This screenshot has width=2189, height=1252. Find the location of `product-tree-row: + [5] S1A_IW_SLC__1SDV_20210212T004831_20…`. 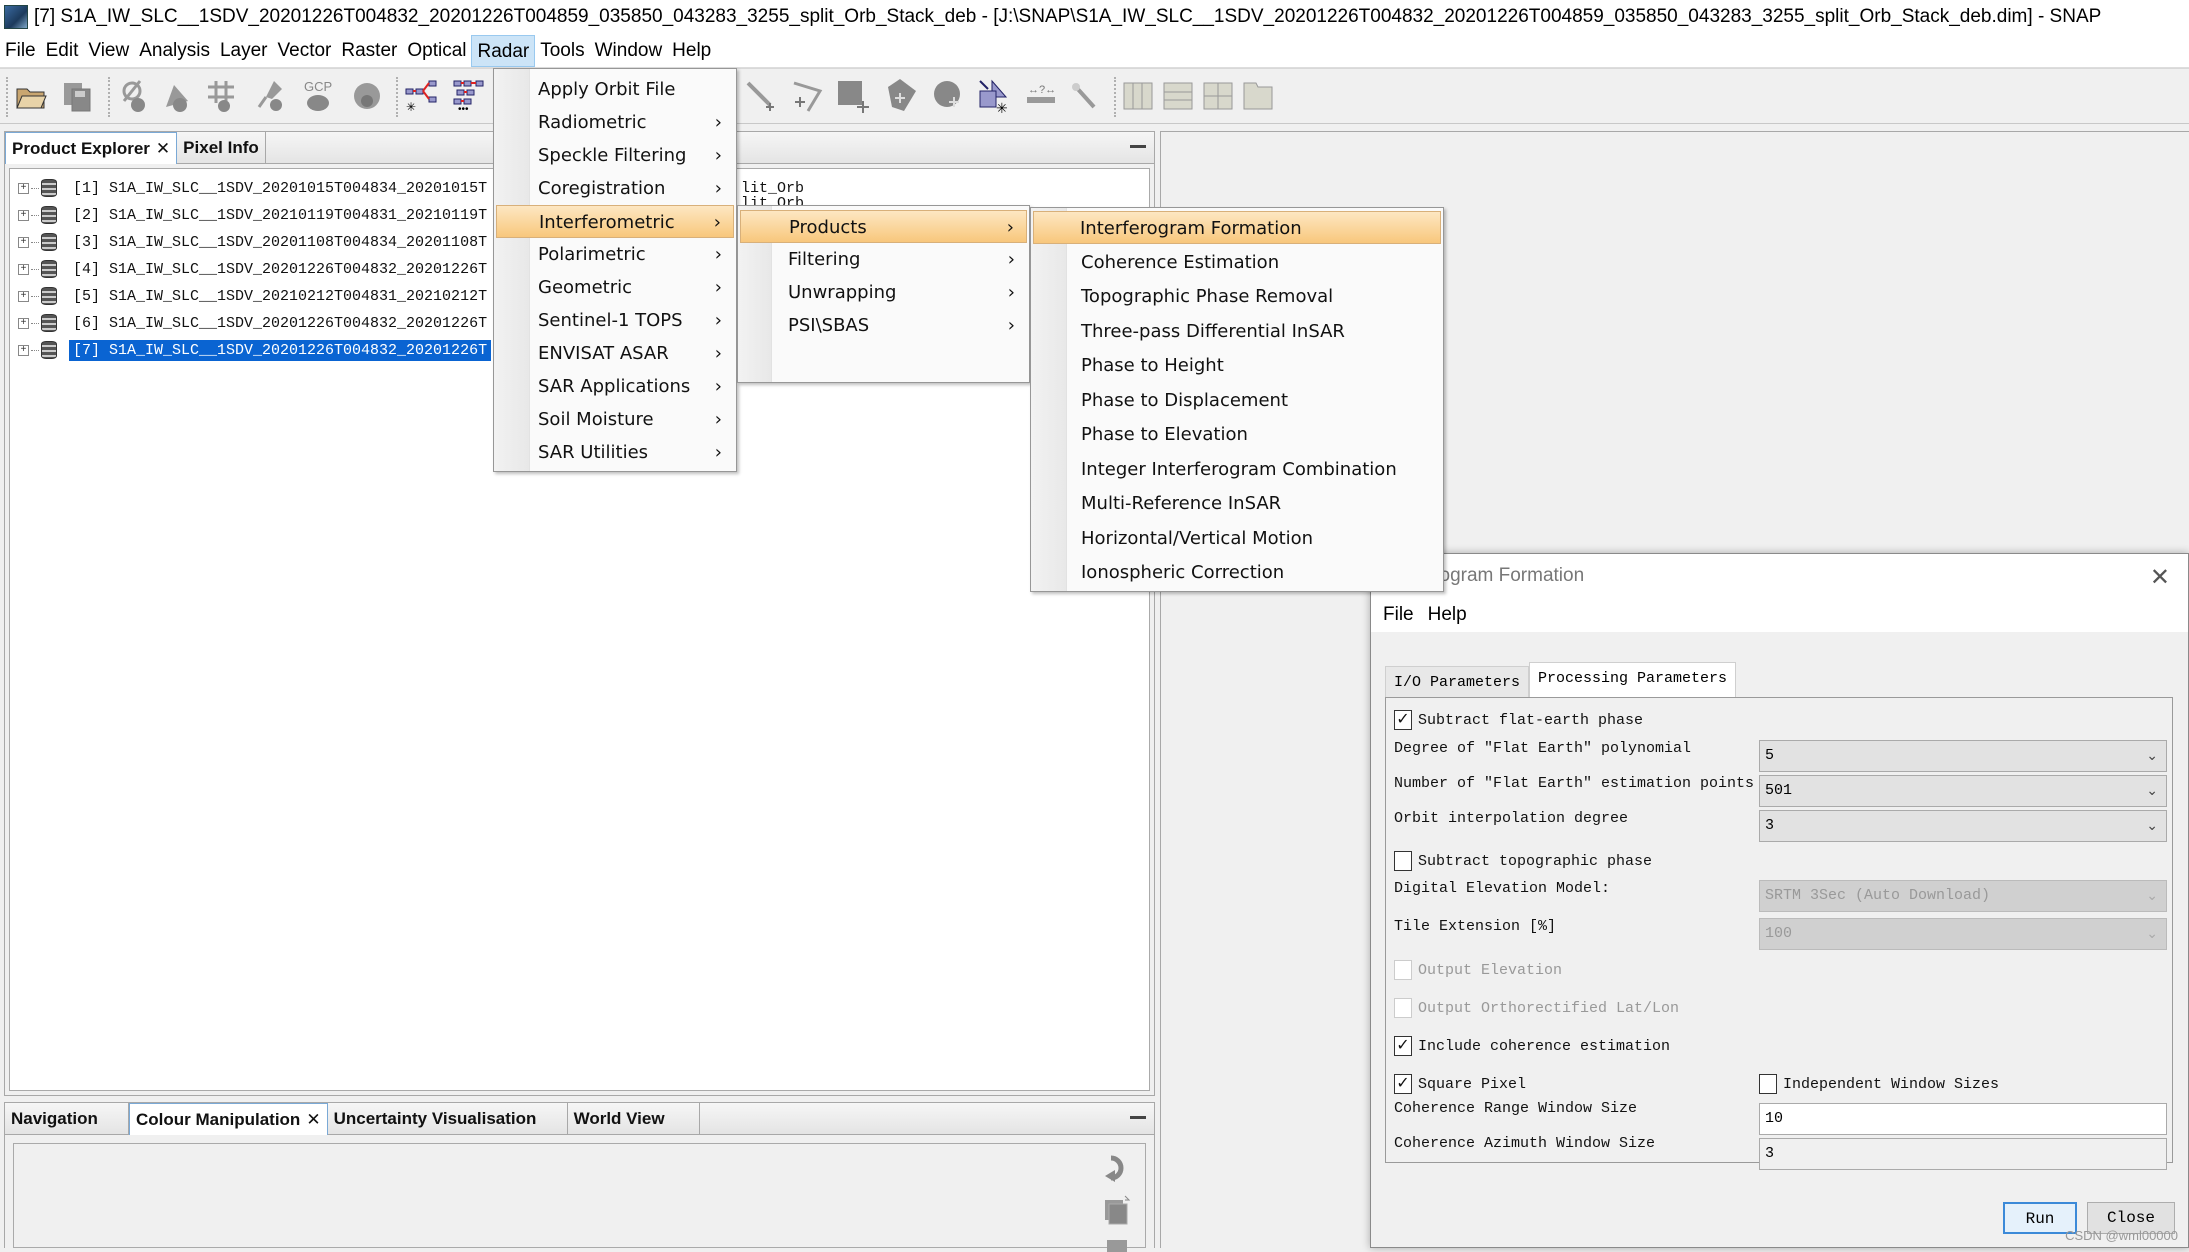

product-tree-row: + [5] S1A_IW_SLC__1SDV_20210212T004831_20… is located at coordinates (254, 296).